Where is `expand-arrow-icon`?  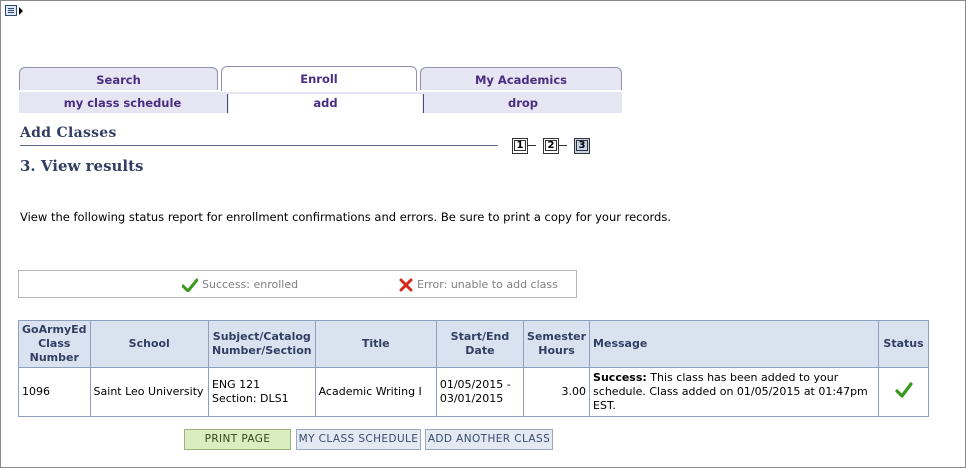 expand-arrow-icon is located at coordinates (21, 11).